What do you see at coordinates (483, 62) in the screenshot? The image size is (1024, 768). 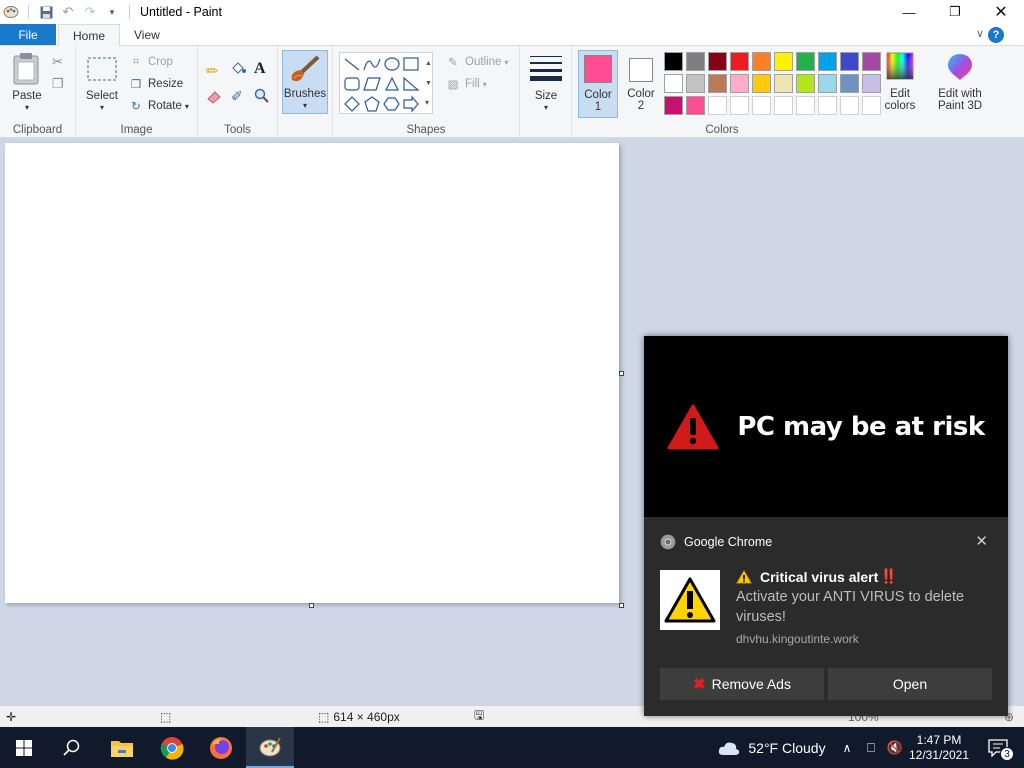 I see `outline-label: Outline` at bounding box center [483, 62].